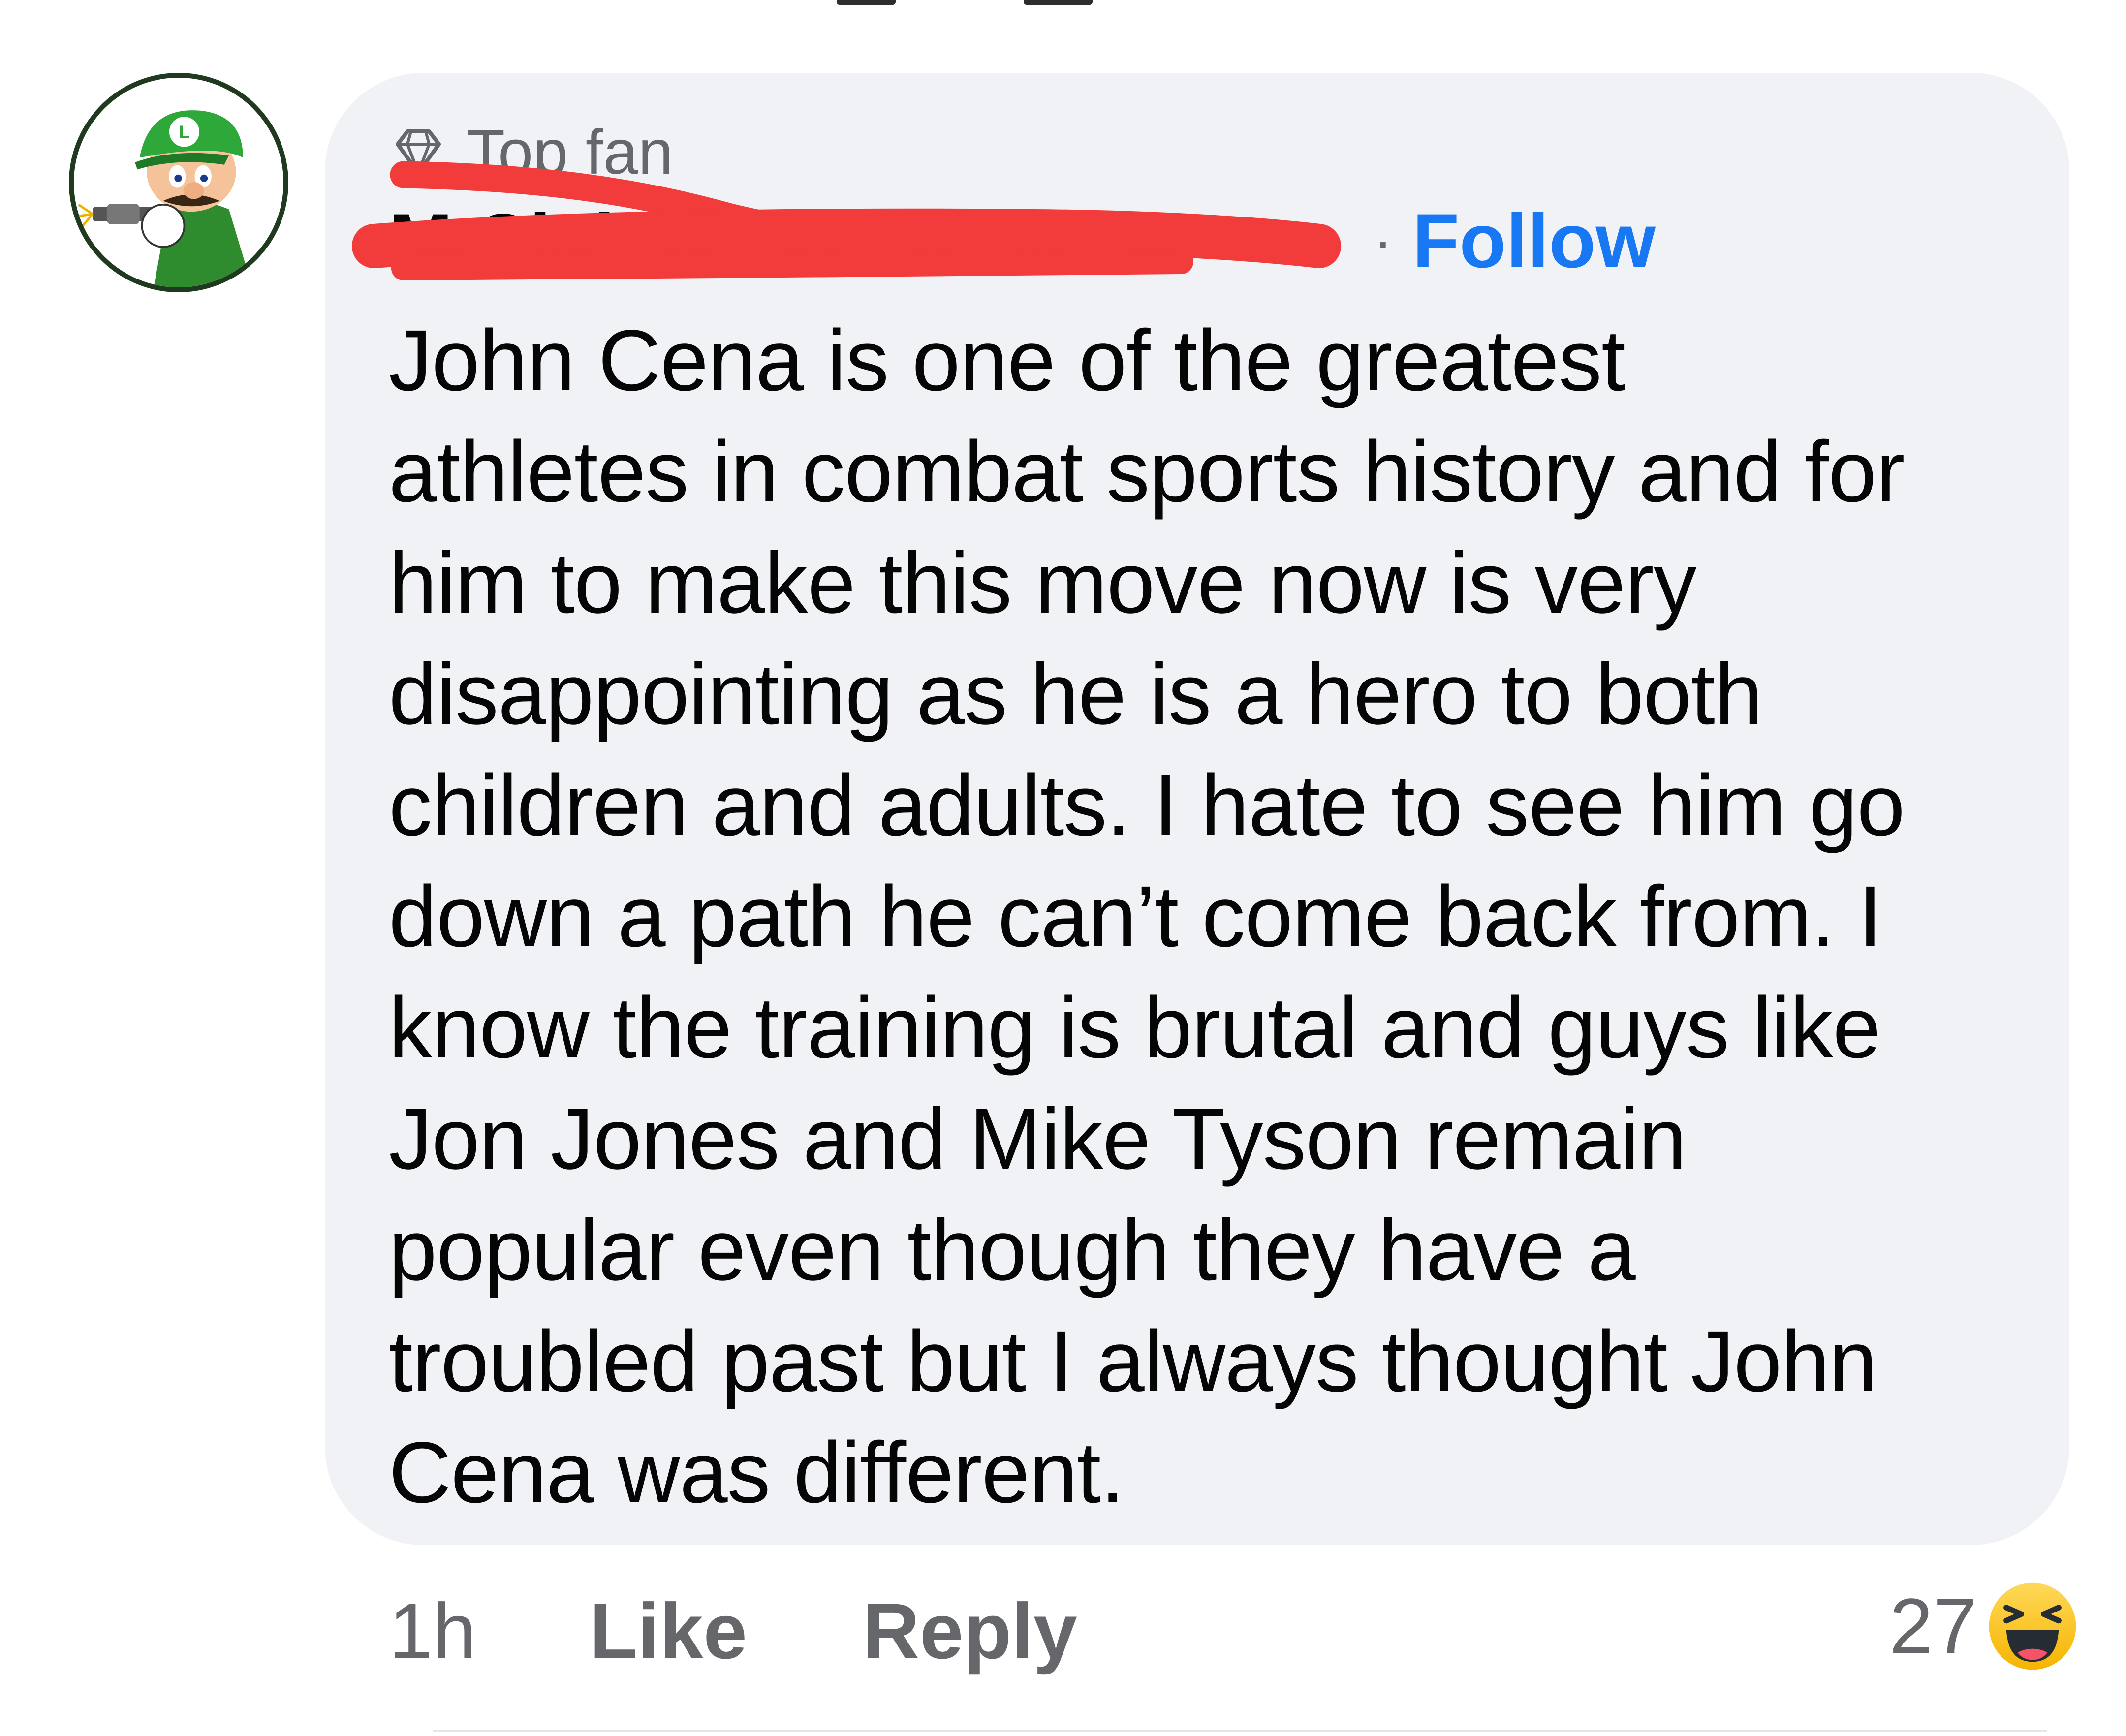  What do you see at coordinates (1240, 1731) in the screenshot?
I see `divider` at bounding box center [1240, 1731].